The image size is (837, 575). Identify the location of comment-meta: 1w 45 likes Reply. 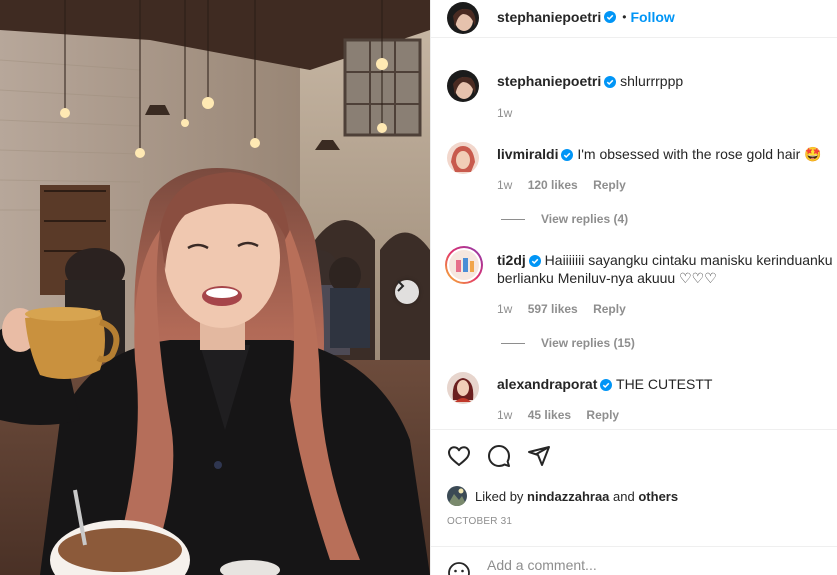
(564, 415).